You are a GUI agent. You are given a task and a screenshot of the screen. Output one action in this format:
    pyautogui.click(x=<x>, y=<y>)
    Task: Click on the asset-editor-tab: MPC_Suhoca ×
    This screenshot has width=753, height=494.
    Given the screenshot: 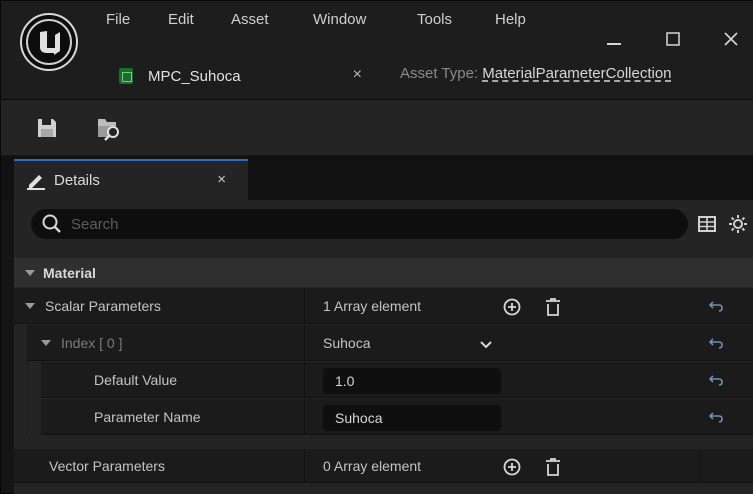 What is the action you would take?
    pyautogui.click(x=241, y=76)
    